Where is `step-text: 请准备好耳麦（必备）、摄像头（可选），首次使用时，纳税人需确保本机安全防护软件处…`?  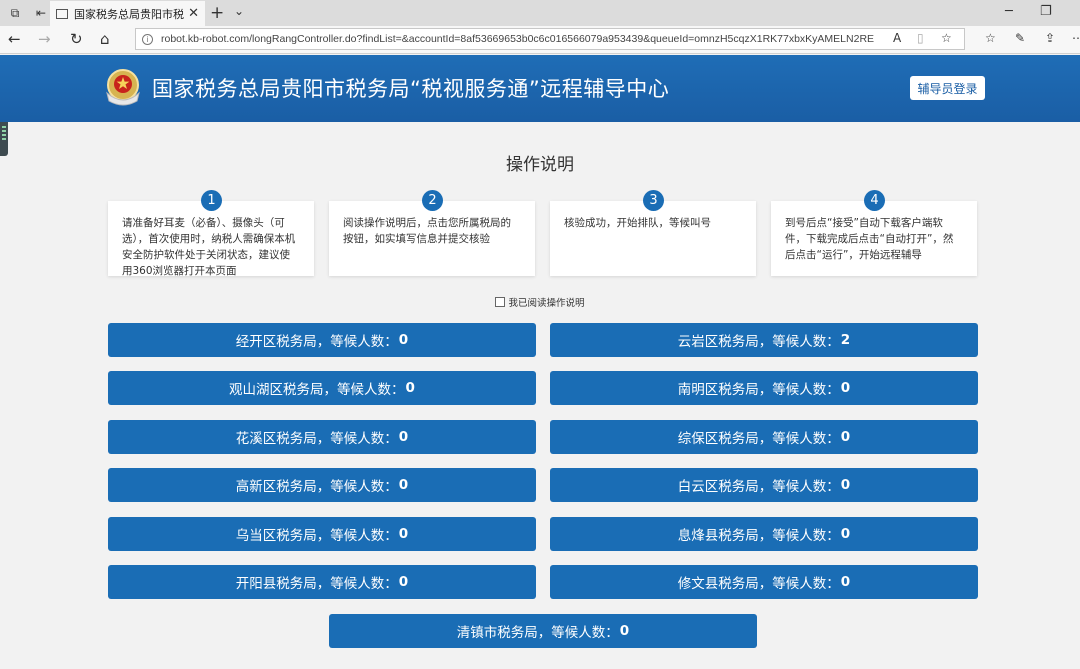 step-text: 请准备好耳麦（必备）、摄像头（可选），首次使用时，纳税人需确保本机安全防护软件处… is located at coordinates (211, 239).